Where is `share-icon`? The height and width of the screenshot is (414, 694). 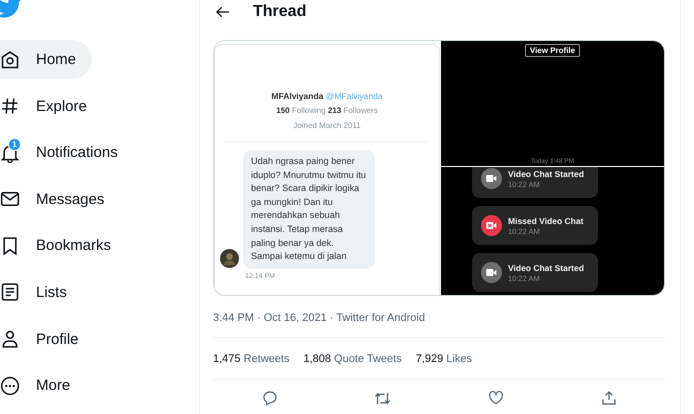
share-icon is located at coordinates (608, 398).